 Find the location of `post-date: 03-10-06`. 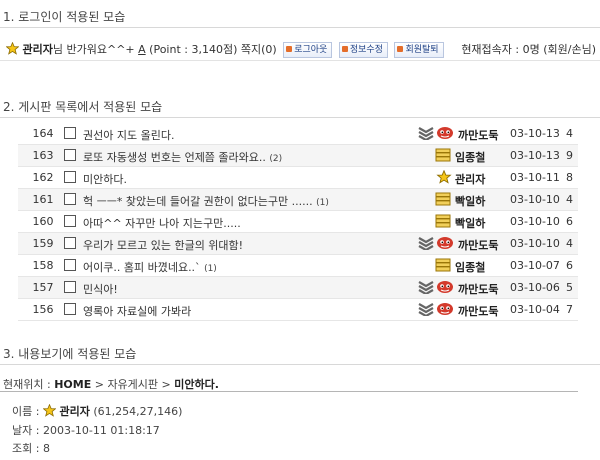

post-date: 03-10-06 is located at coordinates (535, 287).